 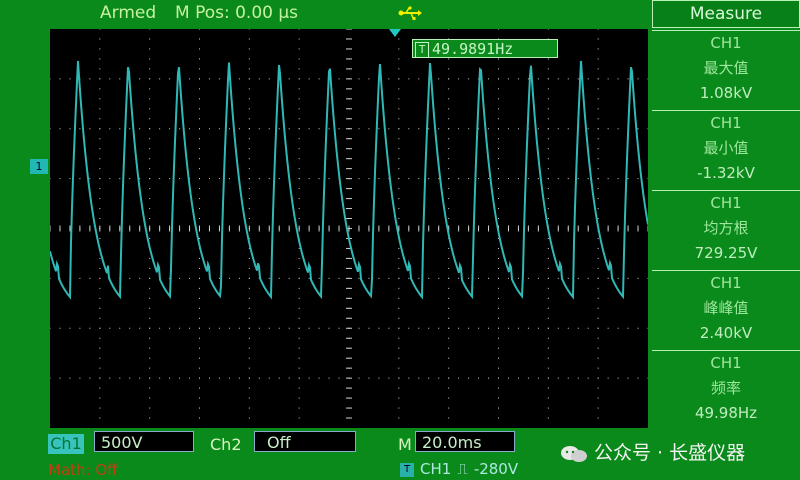 I want to click on wechat-icon, so click(x=574, y=453).